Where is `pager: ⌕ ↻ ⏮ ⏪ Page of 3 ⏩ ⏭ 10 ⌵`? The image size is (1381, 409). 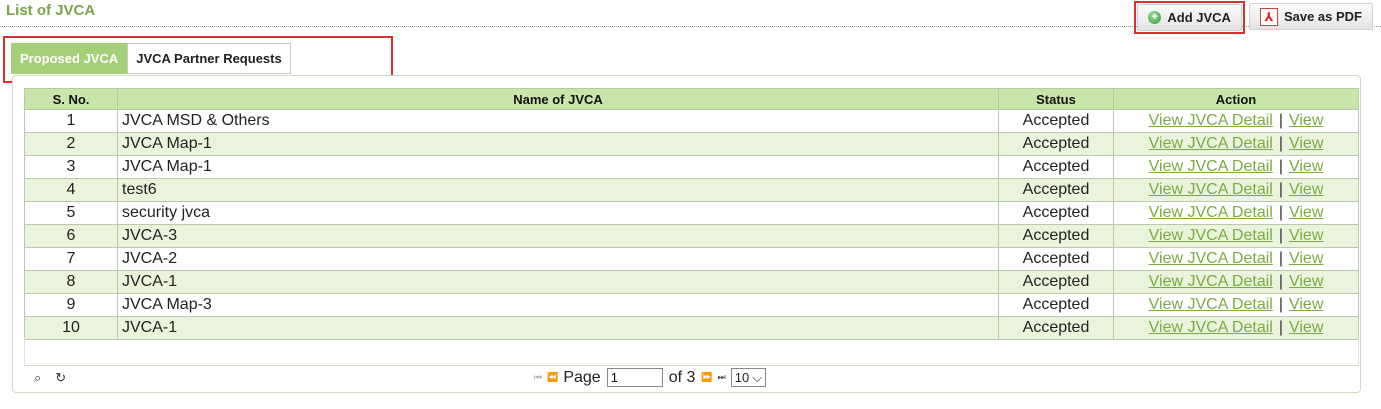 pager: ⌕ ↻ ⏮ ⏪ Page of 3 ⏩ ⏭ 10 ⌵ is located at coordinates (691, 378).